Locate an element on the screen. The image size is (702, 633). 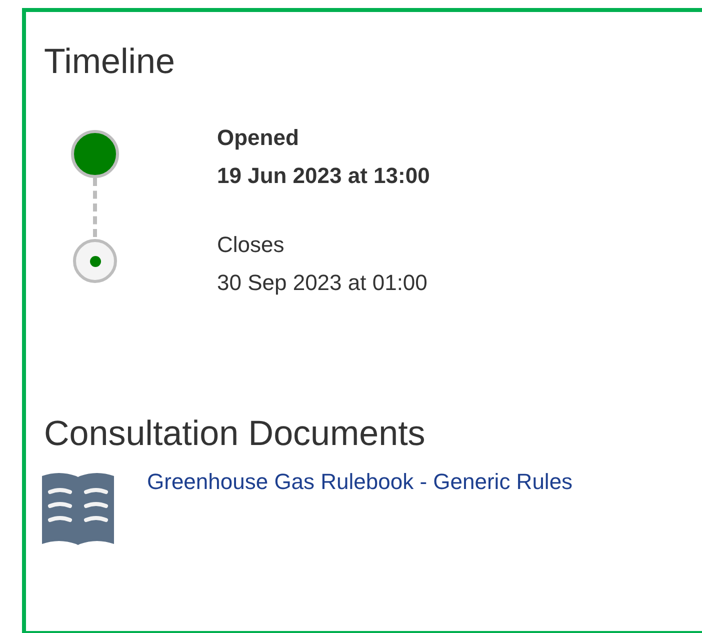
document-link: Greenhouse Gas Rulebook - Generic Rules is located at coordinates (360, 482).